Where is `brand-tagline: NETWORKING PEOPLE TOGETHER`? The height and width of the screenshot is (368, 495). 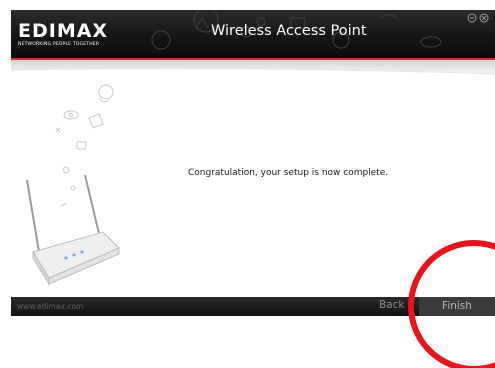 brand-tagline: NETWORKING PEOPLE TOGETHER is located at coordinates (59, 44).